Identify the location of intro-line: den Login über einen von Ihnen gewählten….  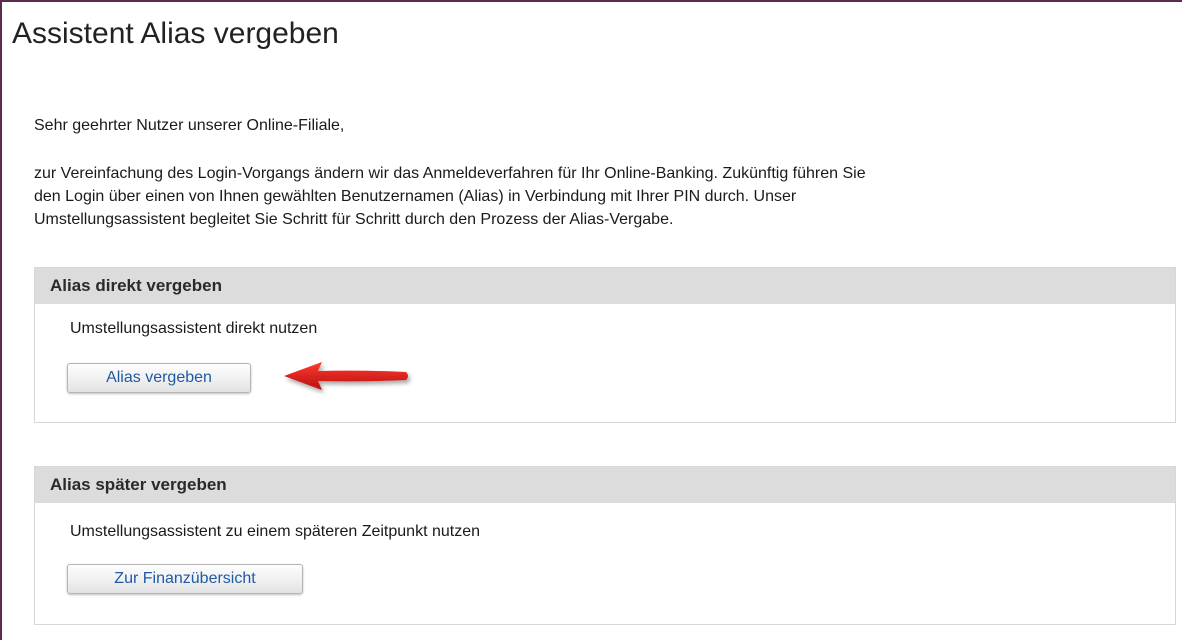
(415, 196).